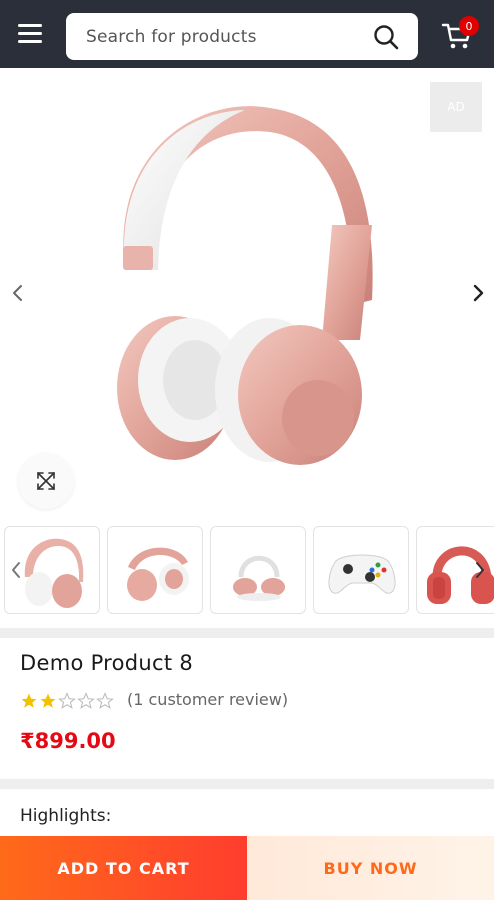  Describe the element at coordinates (469, 26) in the screenshot. I see `cart-count-badge: 0` at that location.